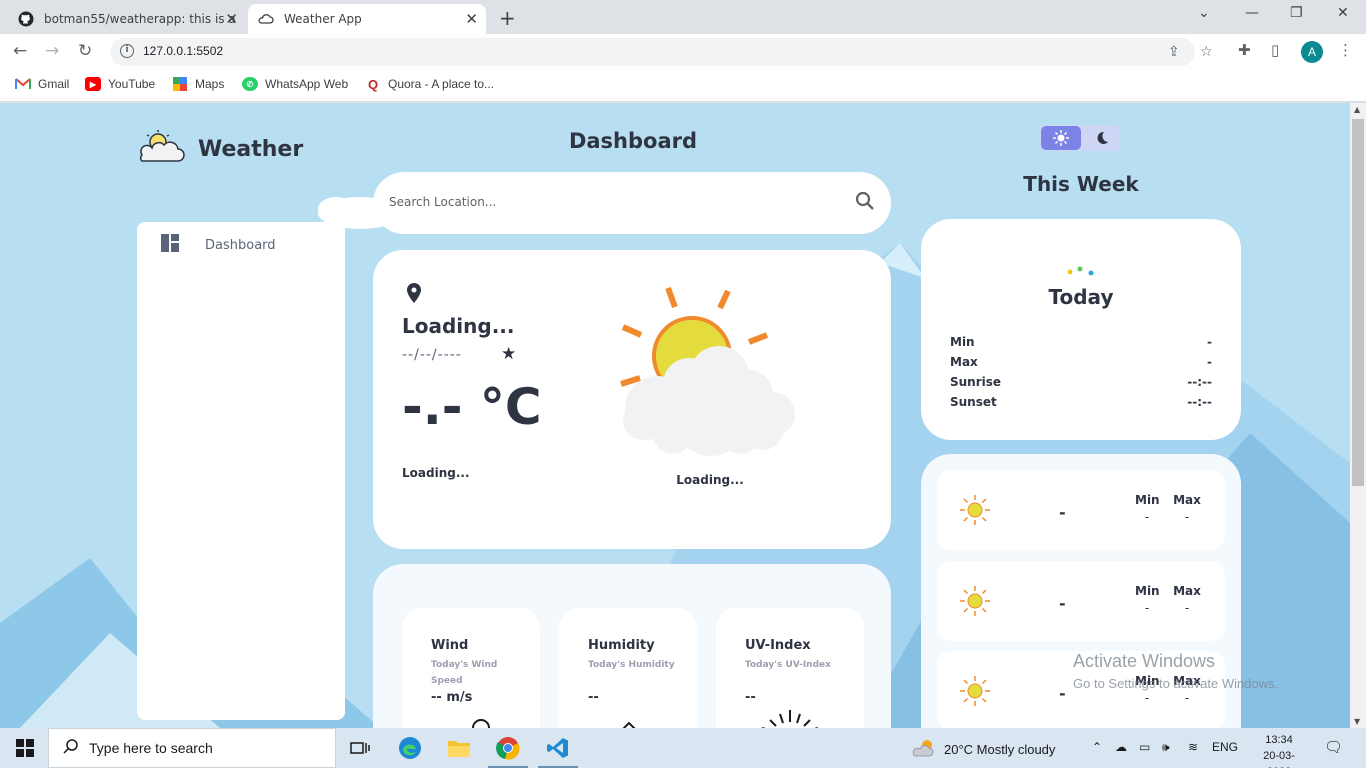 Image resolution: width=1366 pixels, height=768 pixels. Describe the element at coordinates (1121, 747) in the screenshot. I see `onedrive-cloud-icon: ☁` at that location.